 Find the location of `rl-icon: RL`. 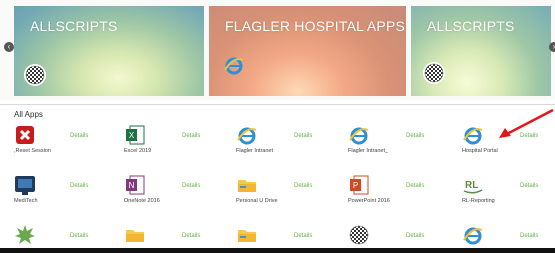

rl-icon: RL is located at coordinates (473, 185).